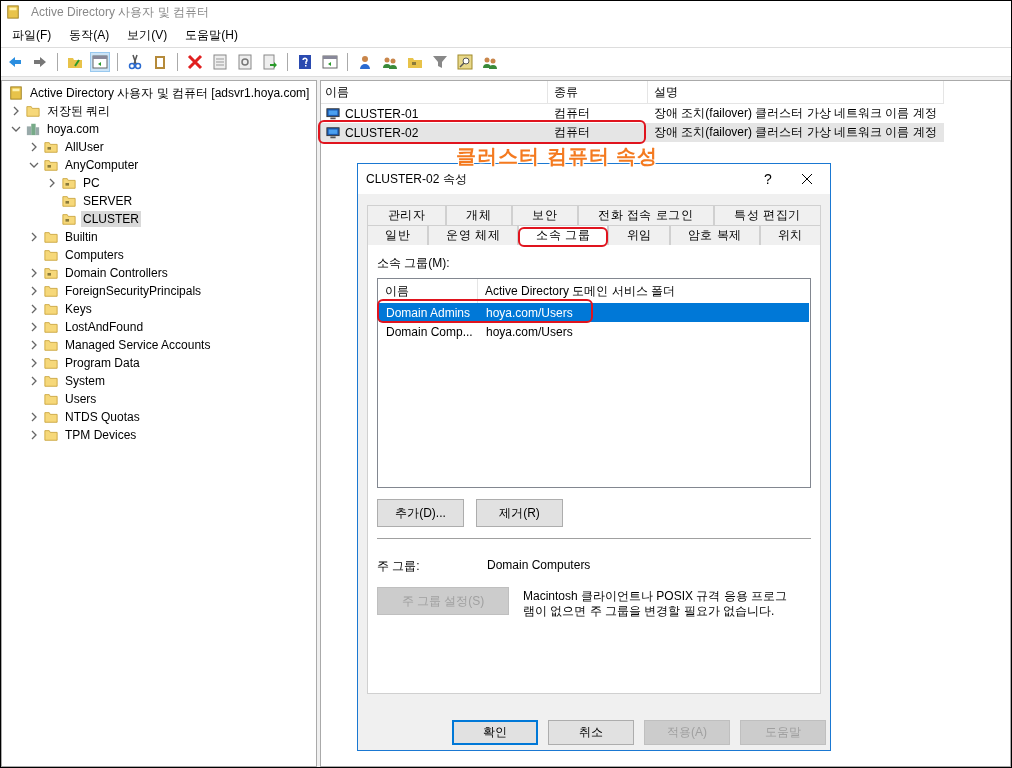  Describe the element at coordinates (81, 399) in the screenshot. I see `tree-item: Users` at that location.